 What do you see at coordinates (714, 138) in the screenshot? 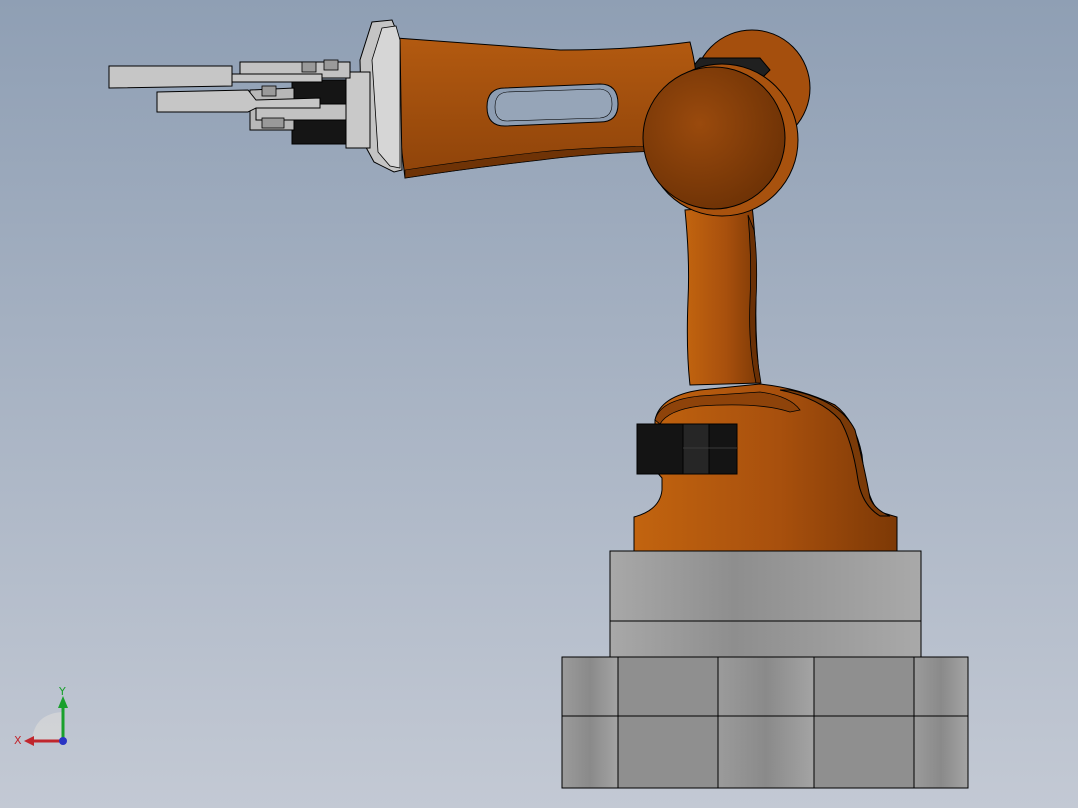
I see `elbow-joint-cap` at bounding box center [714, 138].